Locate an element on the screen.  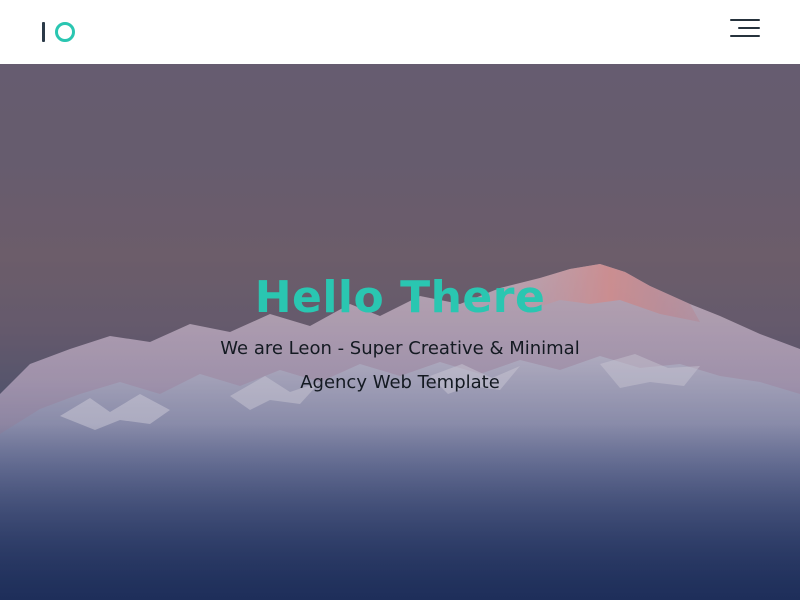
logo-bar is located at coordinates (43, 32).